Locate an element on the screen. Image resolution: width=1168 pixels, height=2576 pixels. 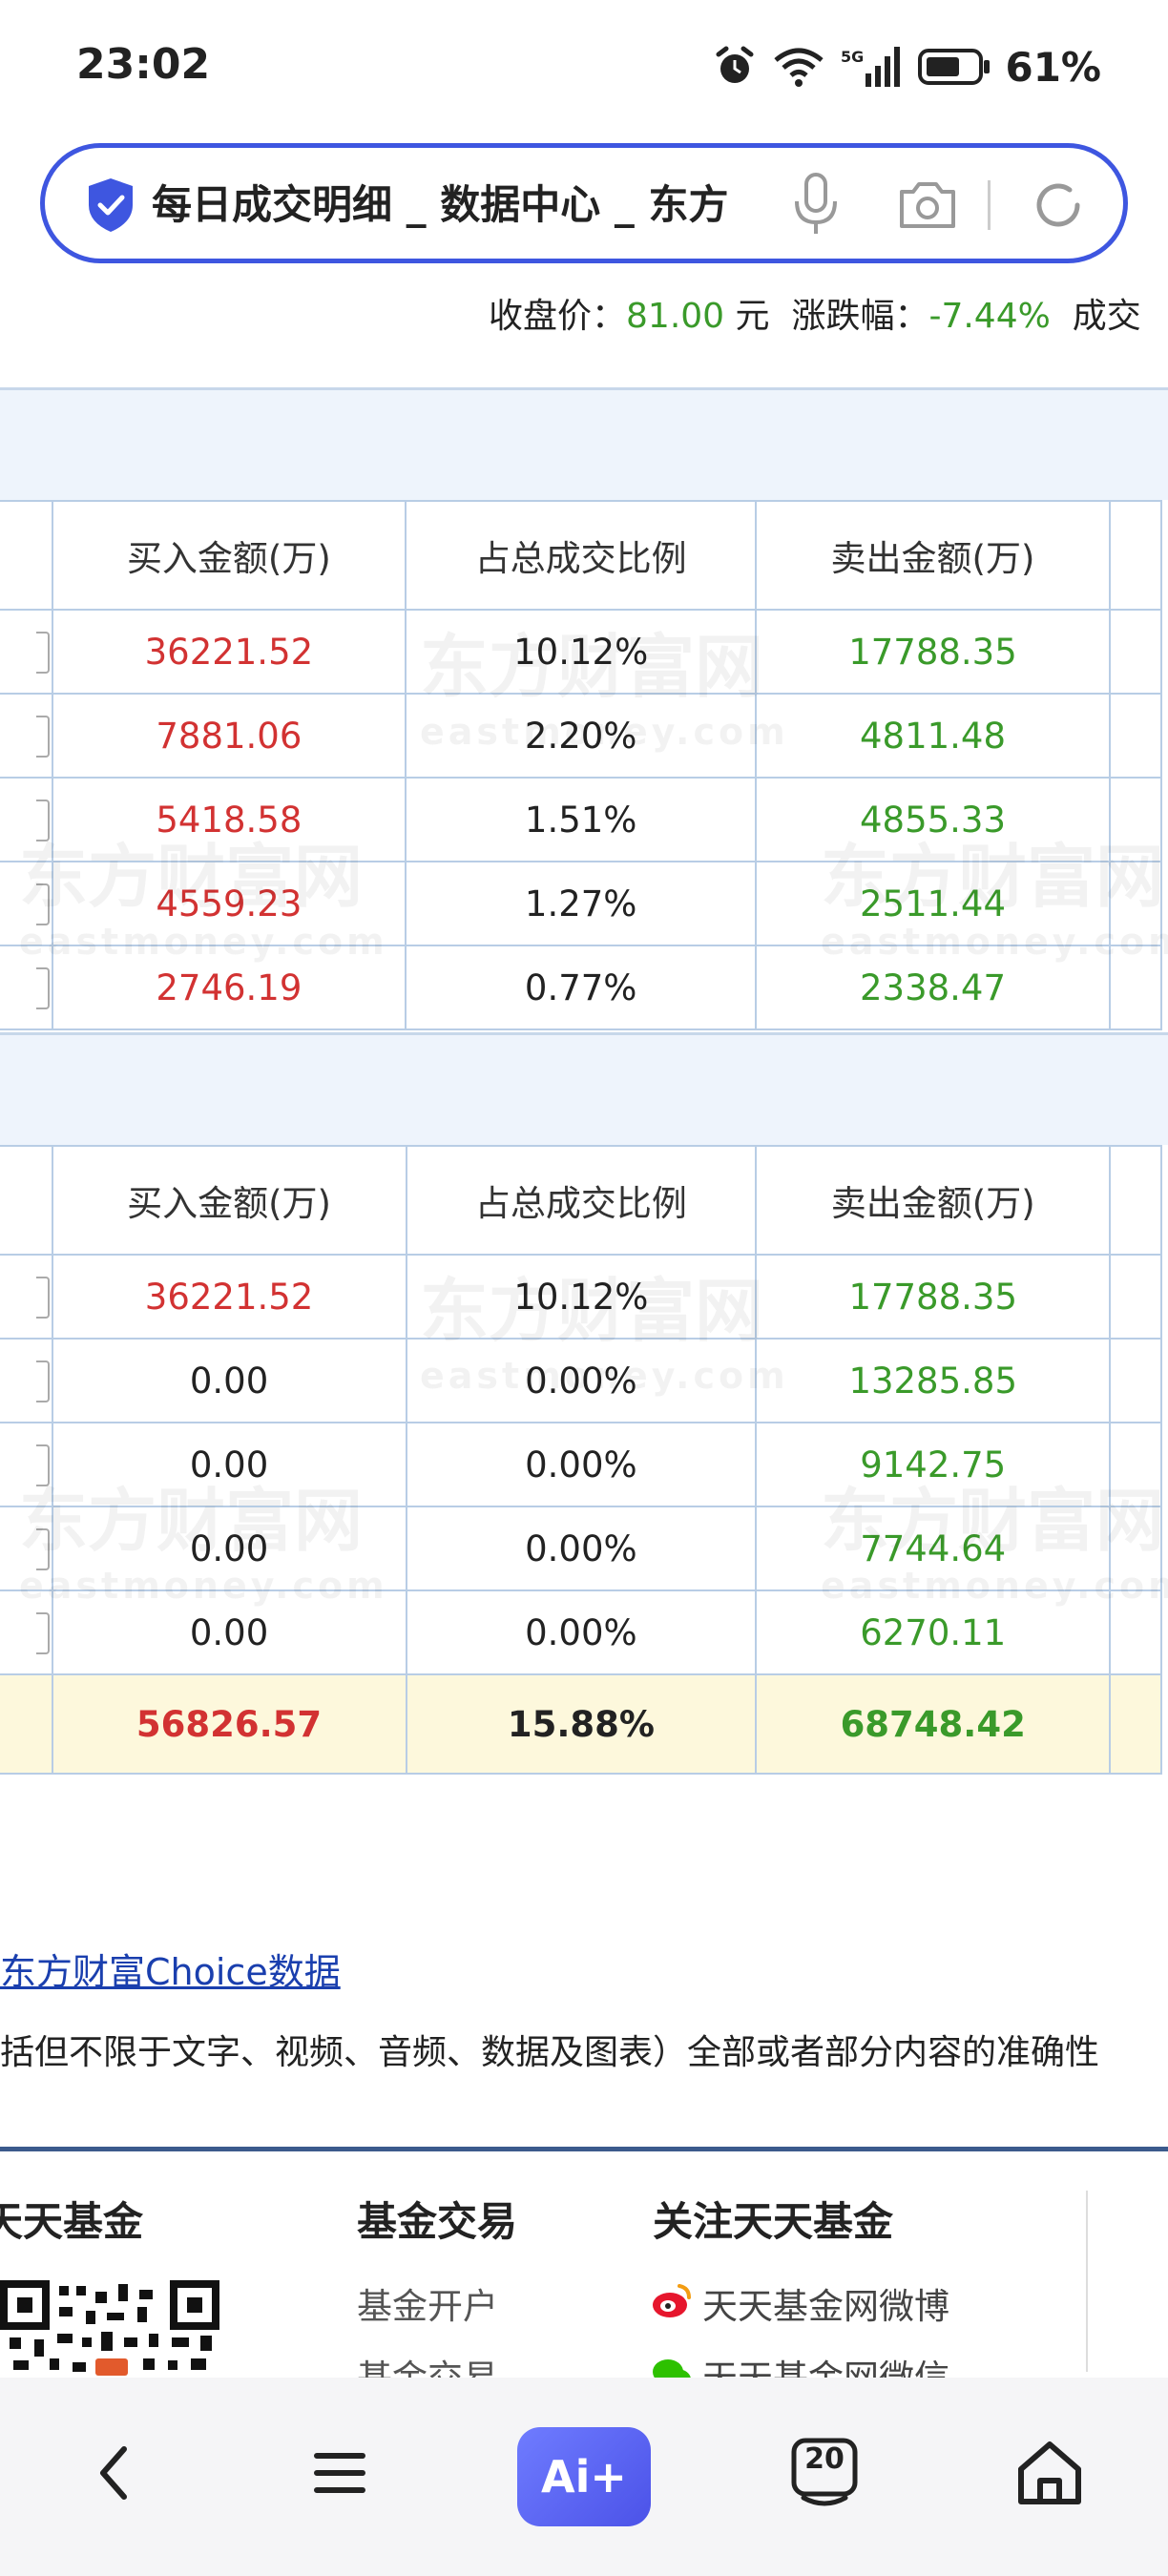
table-row: 0.00 0.00% 7744.64 is located at coordinates (581, 1548).